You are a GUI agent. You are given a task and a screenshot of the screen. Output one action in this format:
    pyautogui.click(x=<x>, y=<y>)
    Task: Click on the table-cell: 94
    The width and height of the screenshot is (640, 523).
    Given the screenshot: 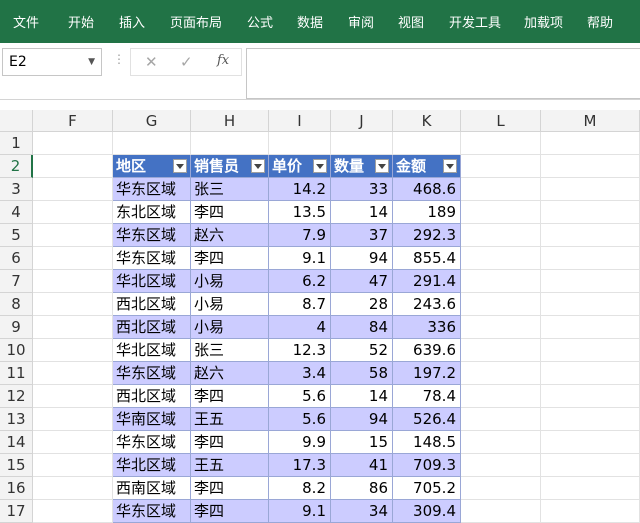 What is the action you would take?
    pyautogui.click(x=362, y=258)
    